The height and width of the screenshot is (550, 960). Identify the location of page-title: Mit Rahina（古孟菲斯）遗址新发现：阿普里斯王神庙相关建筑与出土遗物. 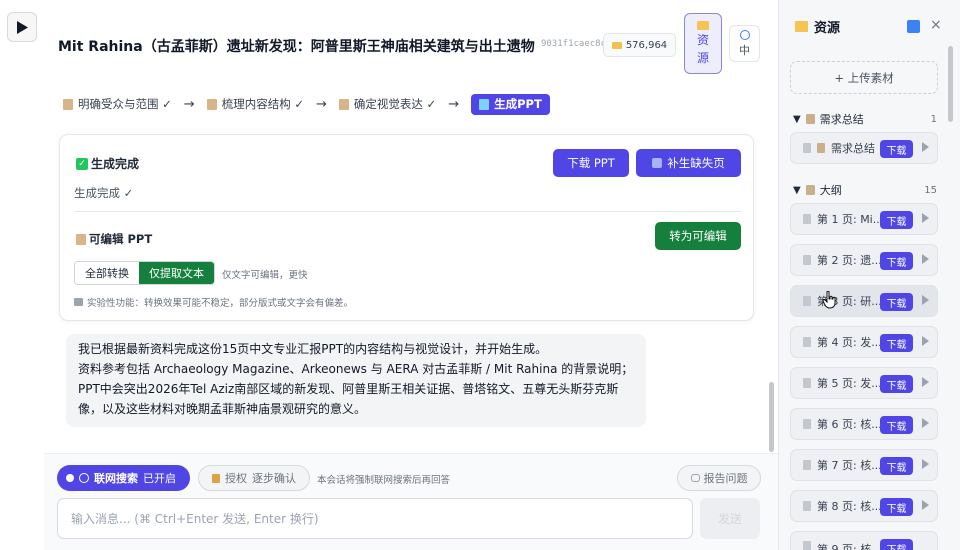
(296, 47).